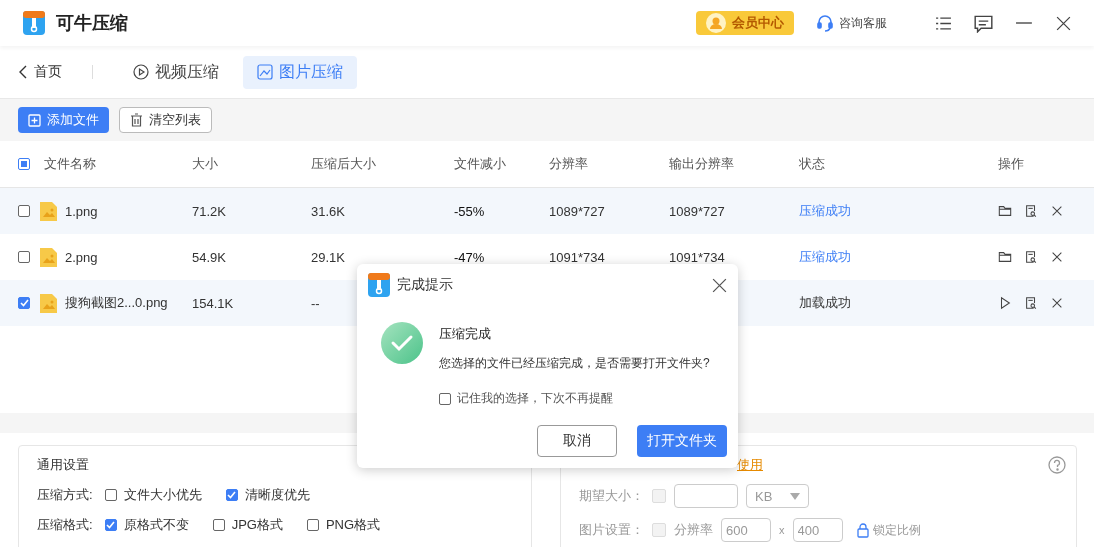 This screenshot has width=1094, height=547. What do you see at coordinates (535, 398) in the screenshot?
I see `remember-label: 记住我的选择，下次不再提醒` at bounding box center [535, 398].